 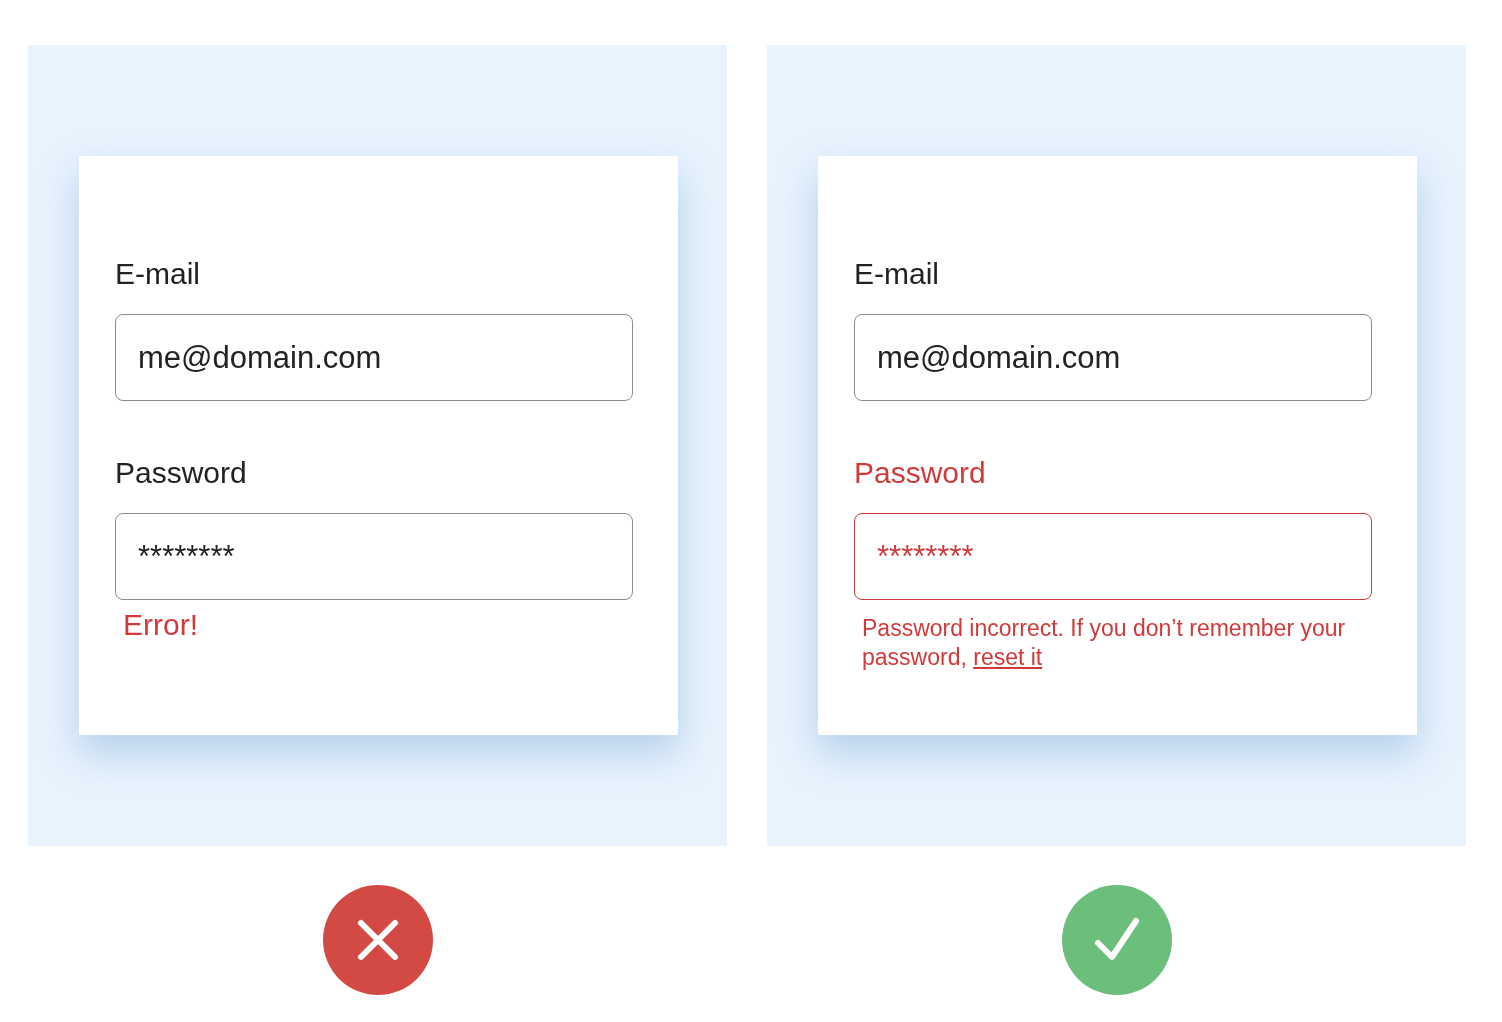 What do you see at coordinates (1104, 643) in the screenshot?
I see `error-message: Password incorrect. If you don’t remember your password, reset it` at bounding box center [1104, 643].